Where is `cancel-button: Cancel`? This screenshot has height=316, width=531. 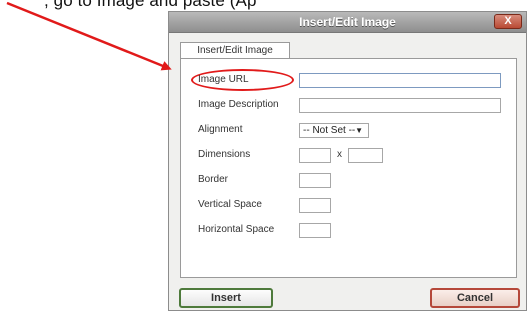
cancel-button: Cancel is located at coordinates (475, 298).